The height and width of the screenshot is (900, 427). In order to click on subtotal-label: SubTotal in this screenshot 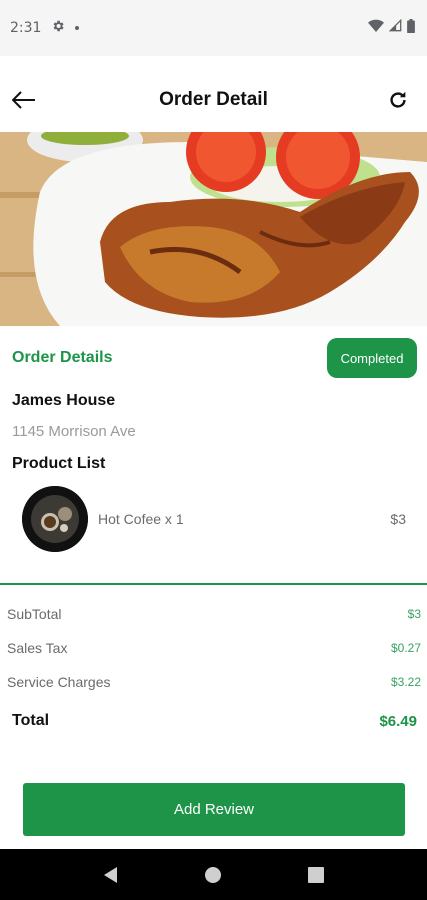, I will do `click(34, 614)`.